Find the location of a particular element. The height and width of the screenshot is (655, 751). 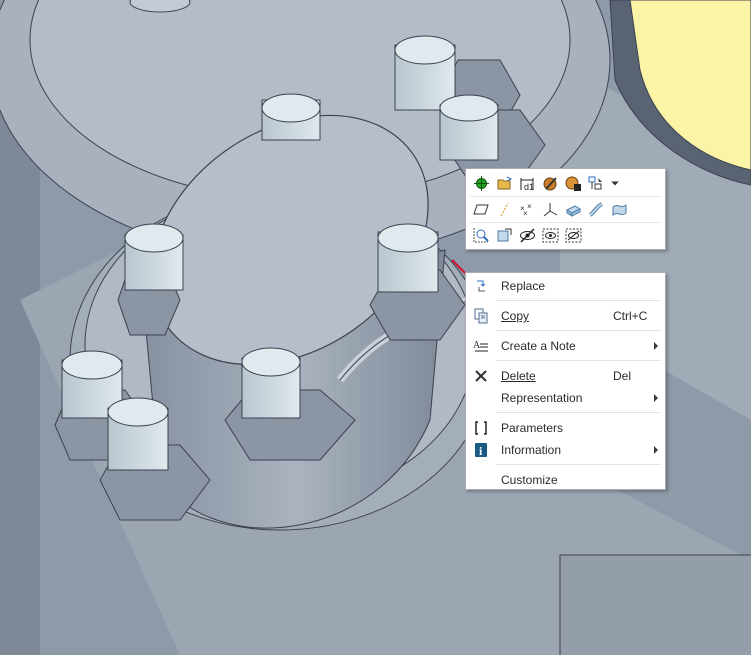

menu-item-representation: Representation is located at coordinates (565, 398).